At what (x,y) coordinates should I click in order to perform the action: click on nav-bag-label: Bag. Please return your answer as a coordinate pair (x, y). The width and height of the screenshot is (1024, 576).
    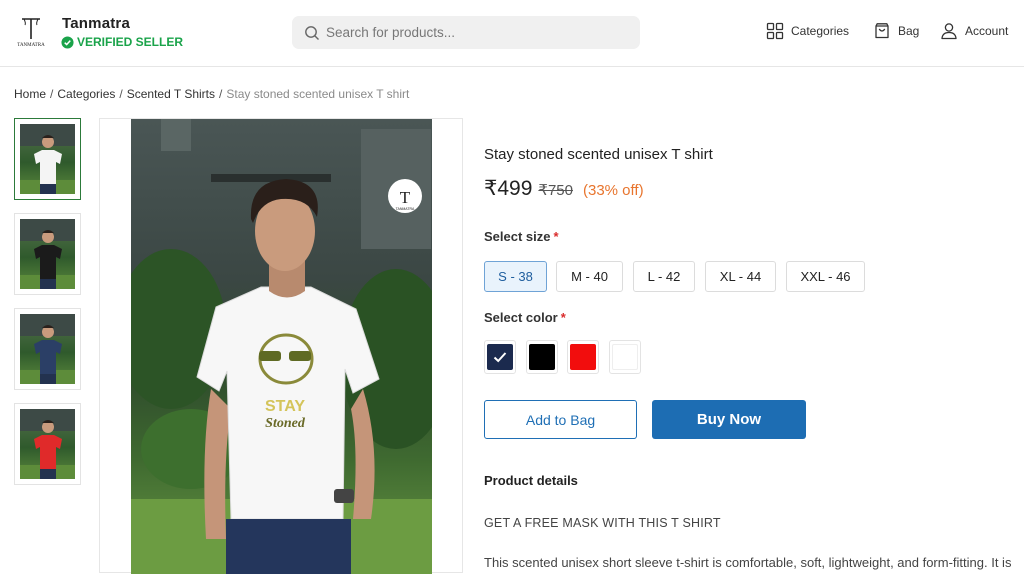
    Looking at the image, I should click on (909, 31).